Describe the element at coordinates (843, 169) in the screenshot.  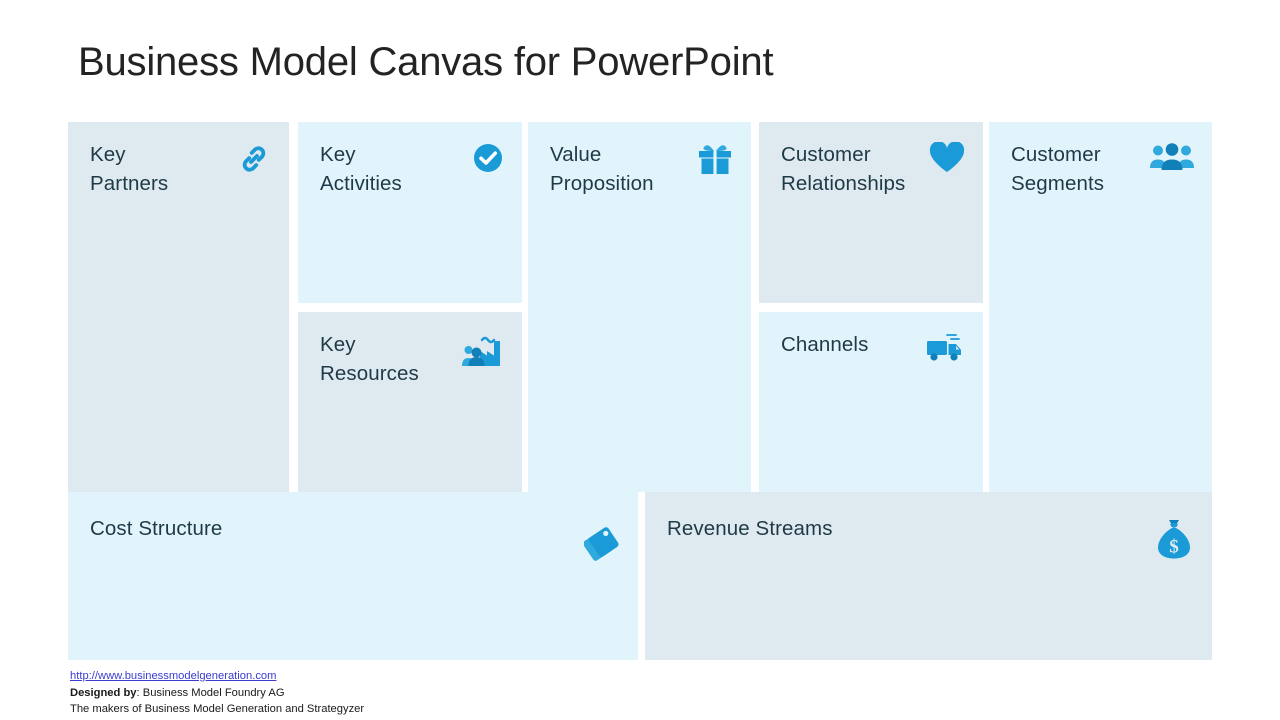
I see `panel-title-customer-relationships: Customer Relationships` at that location.